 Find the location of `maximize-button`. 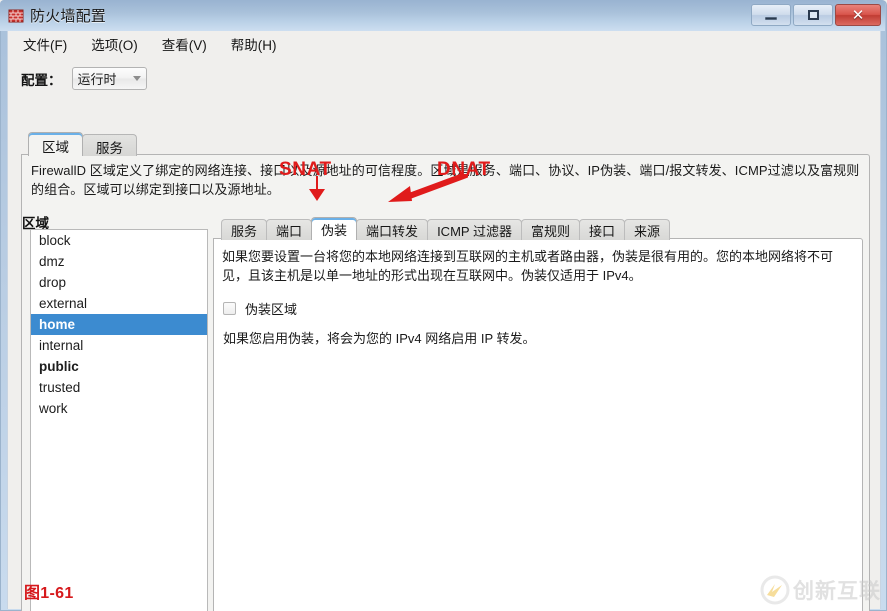

maximize-button is located at coordinates (813, 15).